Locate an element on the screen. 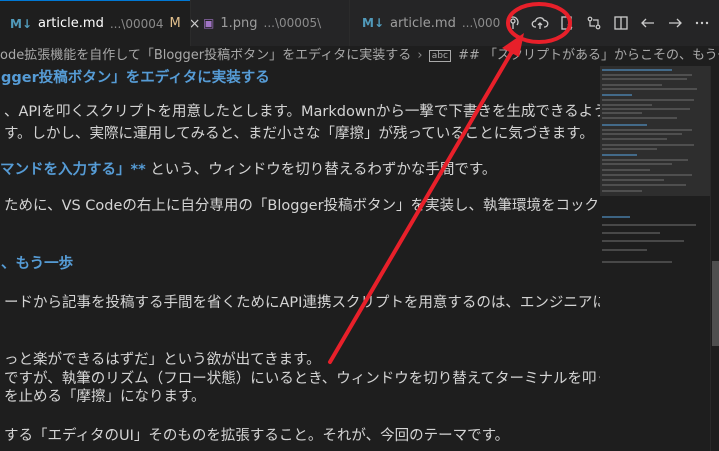 This screenshot has width=719, height=451. editor-line: マンドを入力する」** という、ウィンドウを切り替えるわずかな手間です。 is located at coordinates (248, 168).